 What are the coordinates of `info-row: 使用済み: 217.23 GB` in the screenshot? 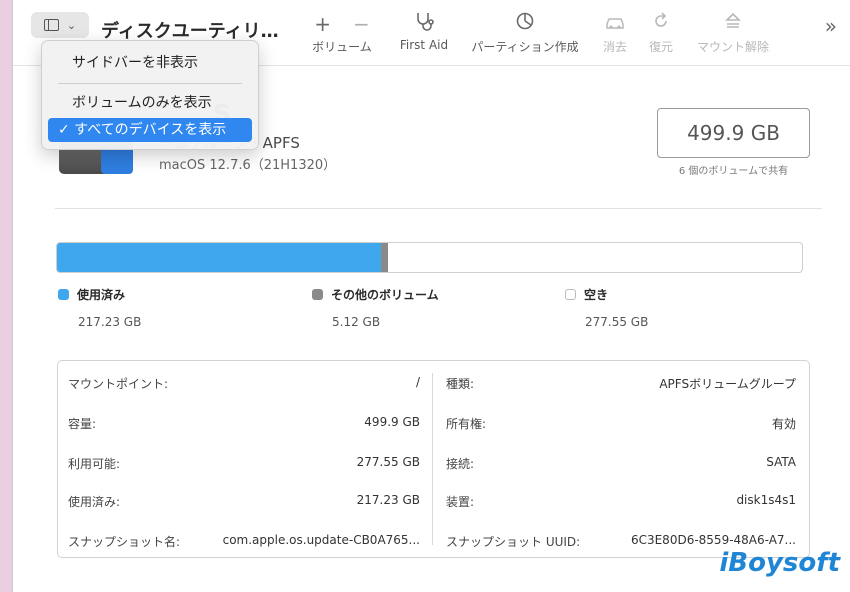 It's located at (244, 501).